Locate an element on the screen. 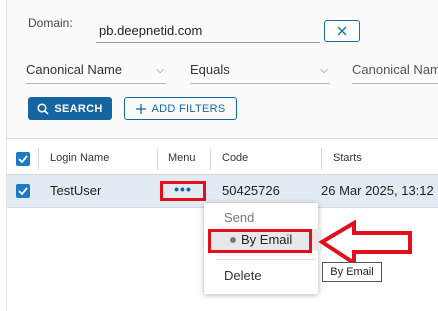 The image size is (438, 311). pointer-arrow-icon is located at coordinates (365, 243).